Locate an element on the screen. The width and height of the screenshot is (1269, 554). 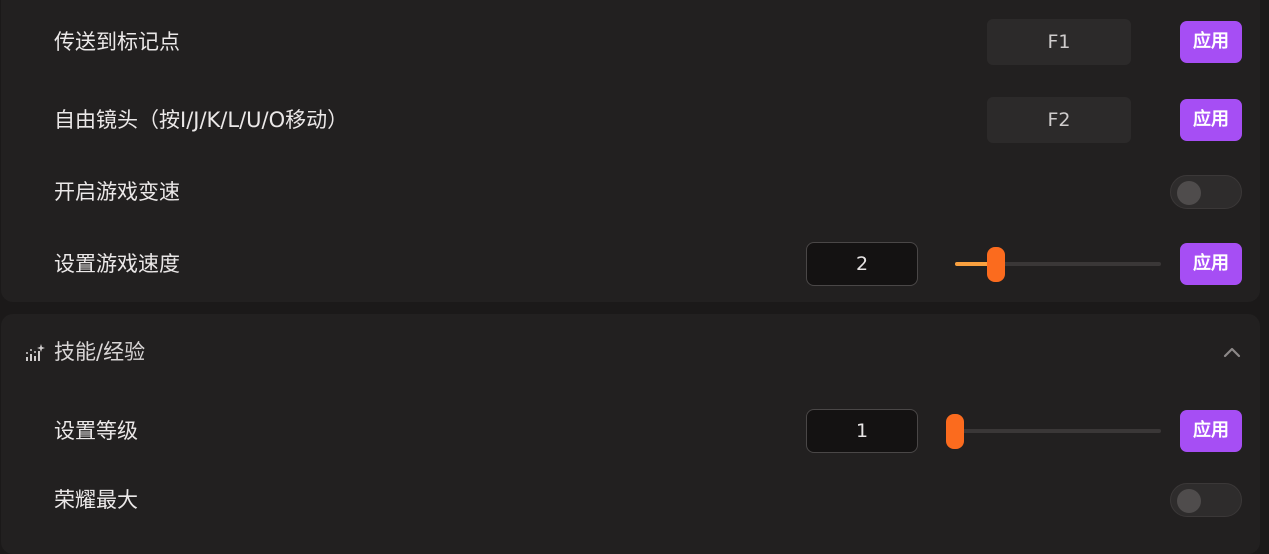
teleport-to-marker-row: 传送到标记点 F1 应用 is located at coordinates (630, 42).